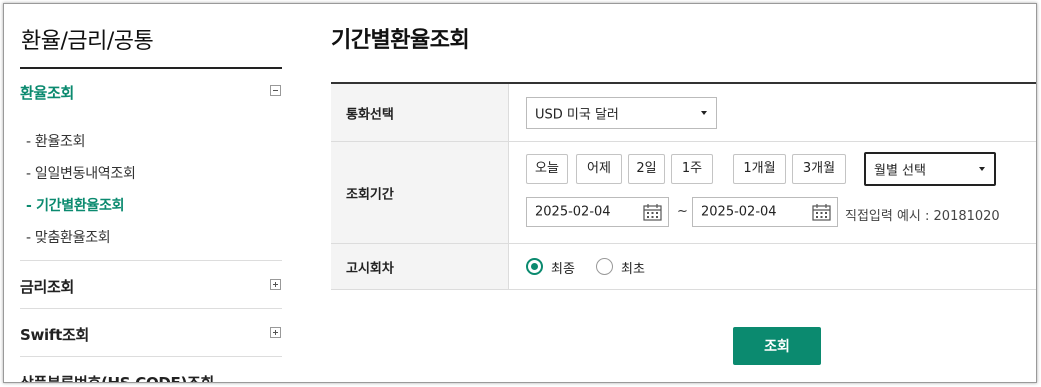 Image resolution: width=1041 pixels, height=387 pixels. I want to click on quick-yesterday-button: 어제, so click(599, 169).